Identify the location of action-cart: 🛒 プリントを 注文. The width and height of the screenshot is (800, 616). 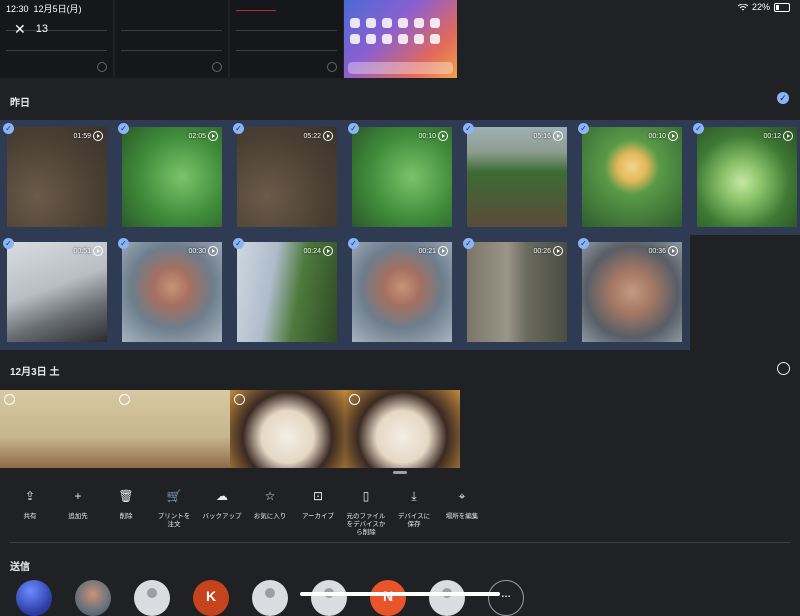
(174, 512).